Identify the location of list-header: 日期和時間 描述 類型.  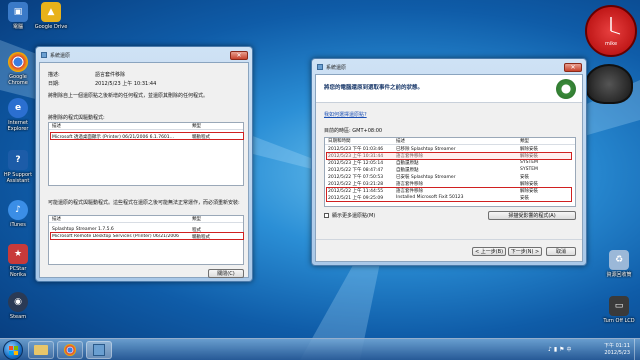
(450, 141).